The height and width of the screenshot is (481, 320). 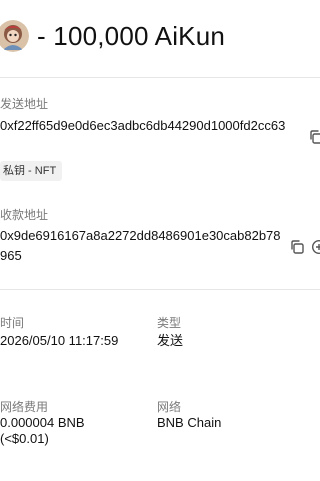 I want to click on transaction-header: - 100,000 AiKun, so click(x=160, y=36).